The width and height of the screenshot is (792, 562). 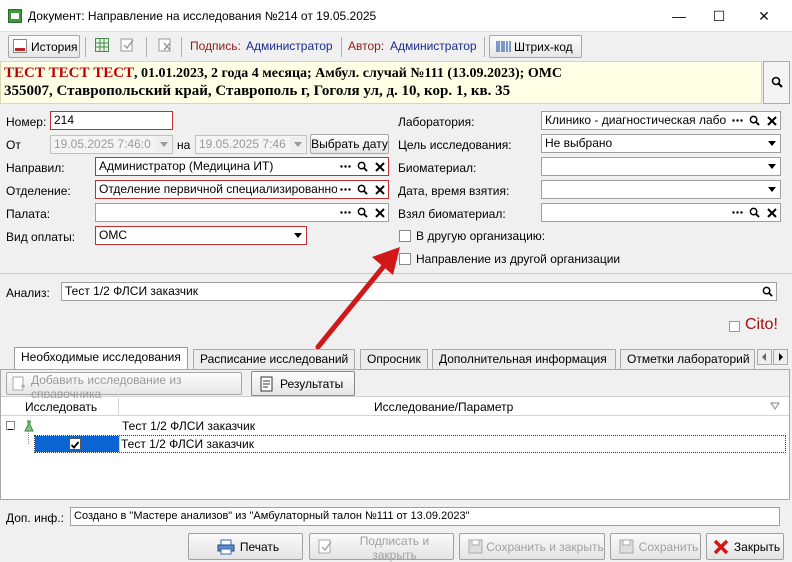 What do you see at coordinates (226, 548) in the screenshot?
I see `printer-icon` at bounding box center [226, 548].